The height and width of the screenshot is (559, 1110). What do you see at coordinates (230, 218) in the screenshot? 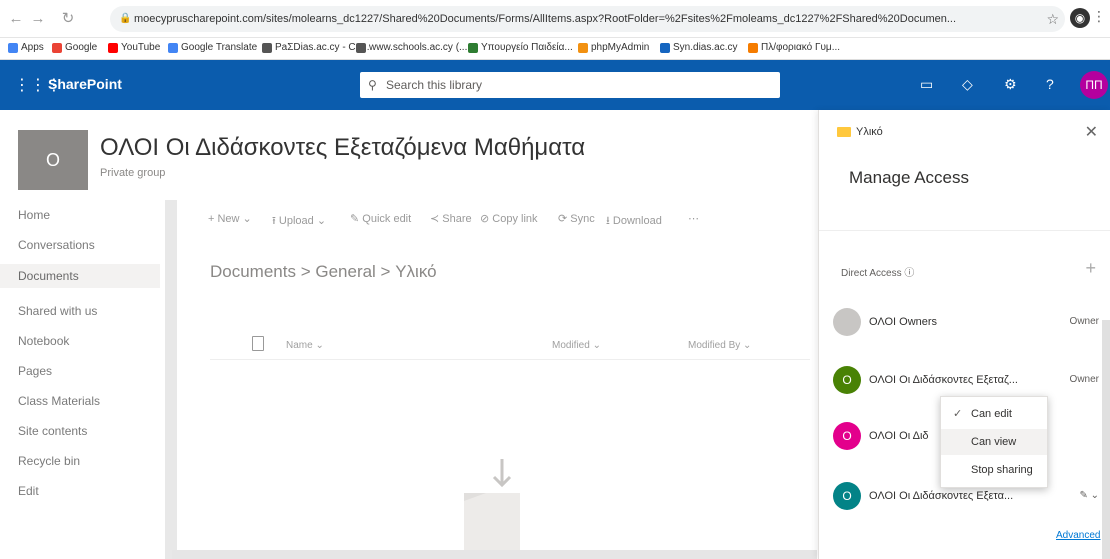
I see `new-button: + New ⌄` at bounding box center [230, 218].